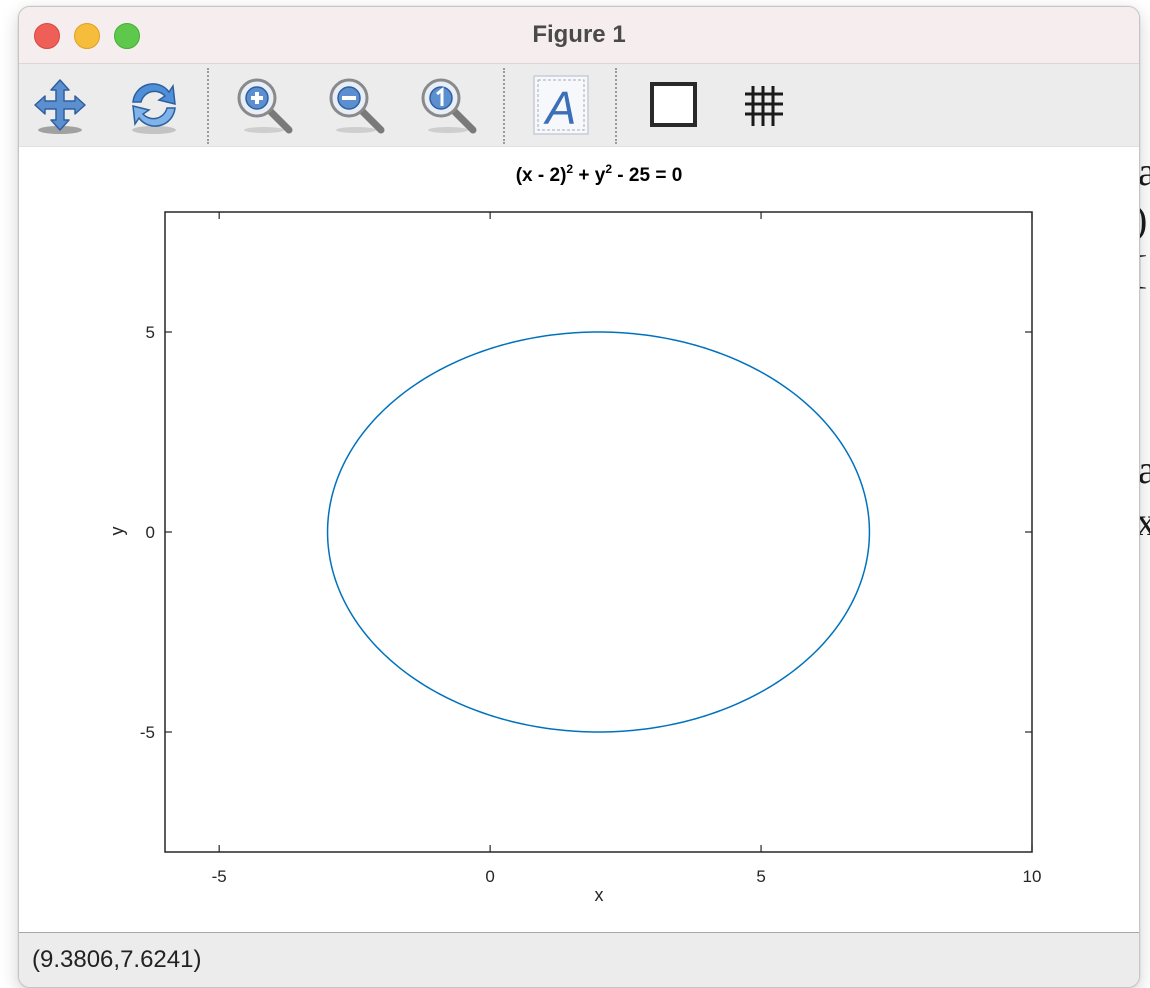 Image resolution: width=1150 pixels, height=988 pixels. Describe the element at coordinates (117, 959) in the screenshot. I see `cursor-coordinates: (9.3806,7.6241)` at that location.